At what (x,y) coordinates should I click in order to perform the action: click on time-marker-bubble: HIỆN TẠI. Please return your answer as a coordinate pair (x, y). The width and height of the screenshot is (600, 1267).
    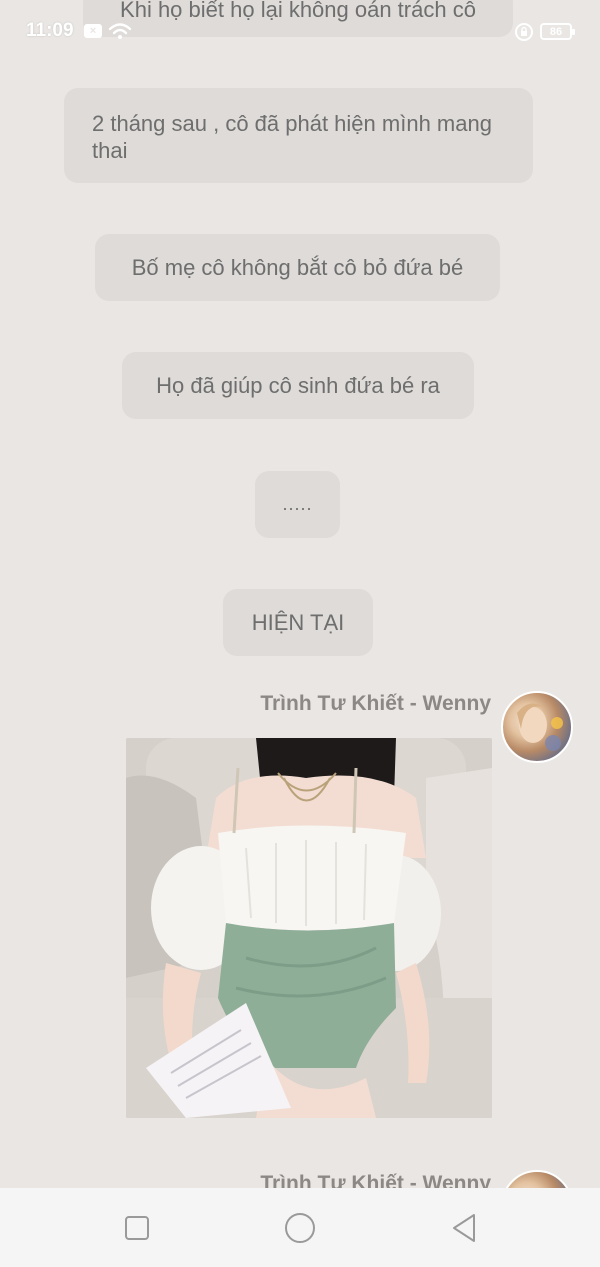
    Looking at the image, I should click on (298, 622).